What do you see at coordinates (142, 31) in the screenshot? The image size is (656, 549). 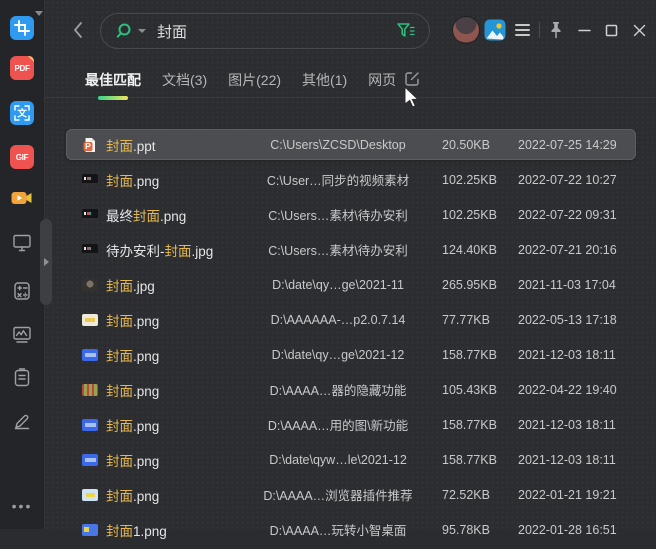 I see `search-scope-caret` at bounding box center [142, 31].